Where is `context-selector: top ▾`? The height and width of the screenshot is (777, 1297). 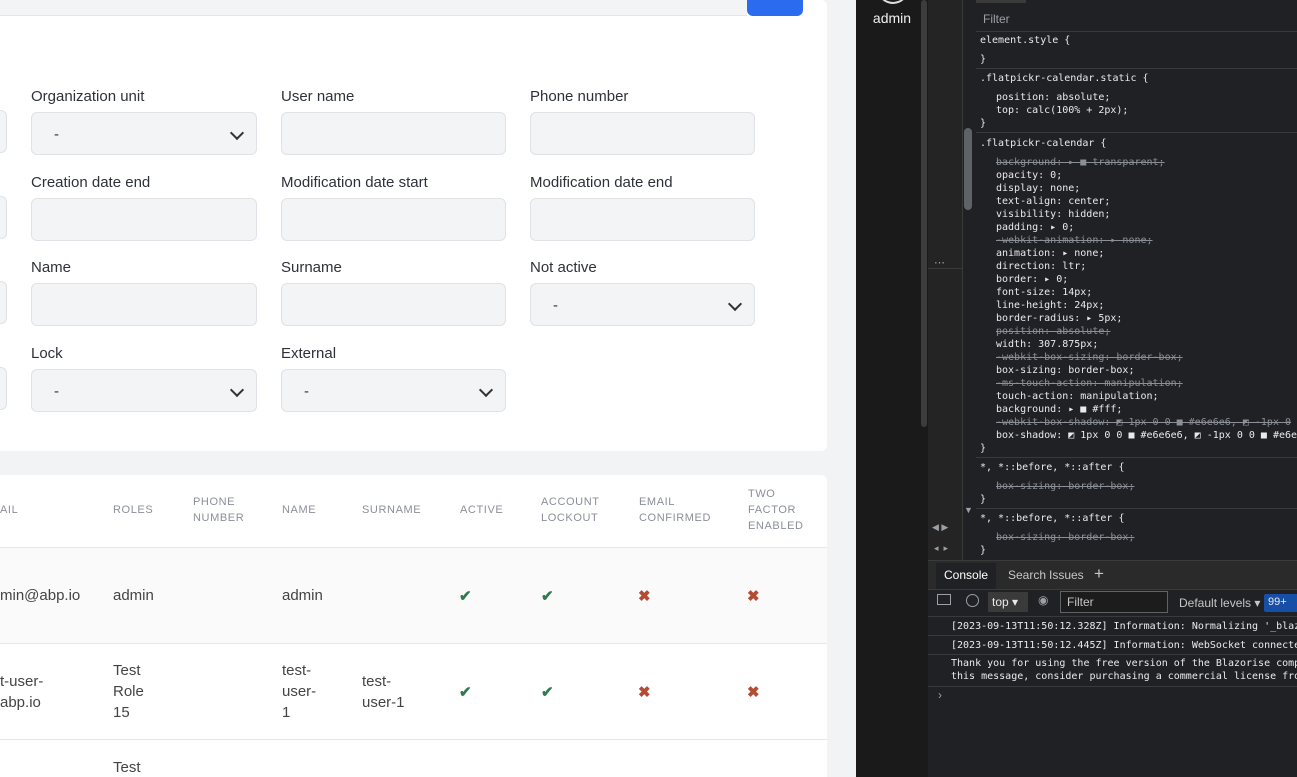
context-selector: top ▾ is located at coordinates (1008, 602).